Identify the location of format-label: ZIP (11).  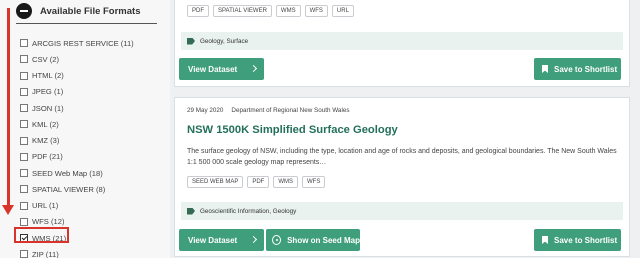
(45, 253).